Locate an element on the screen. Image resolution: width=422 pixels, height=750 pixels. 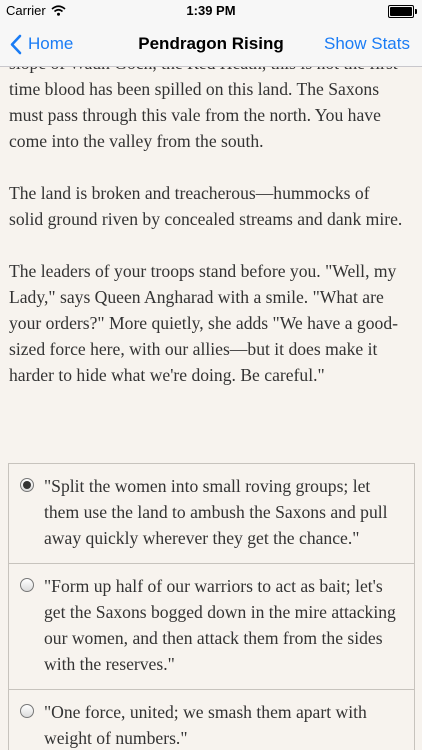
home-back-label: Home is located at coordinates (51, 43).